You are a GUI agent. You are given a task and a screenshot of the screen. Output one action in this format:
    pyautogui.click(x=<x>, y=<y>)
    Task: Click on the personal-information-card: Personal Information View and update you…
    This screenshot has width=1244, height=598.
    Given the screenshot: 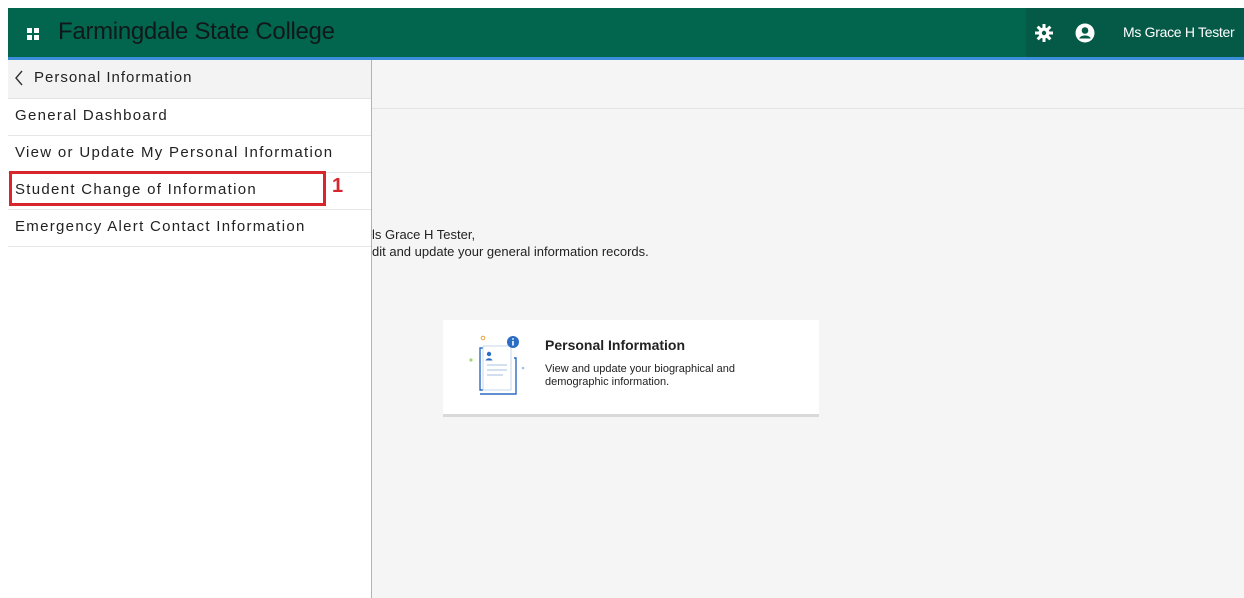 What is the action you would take?
    pyautogui.click(x=631, y=368)
    